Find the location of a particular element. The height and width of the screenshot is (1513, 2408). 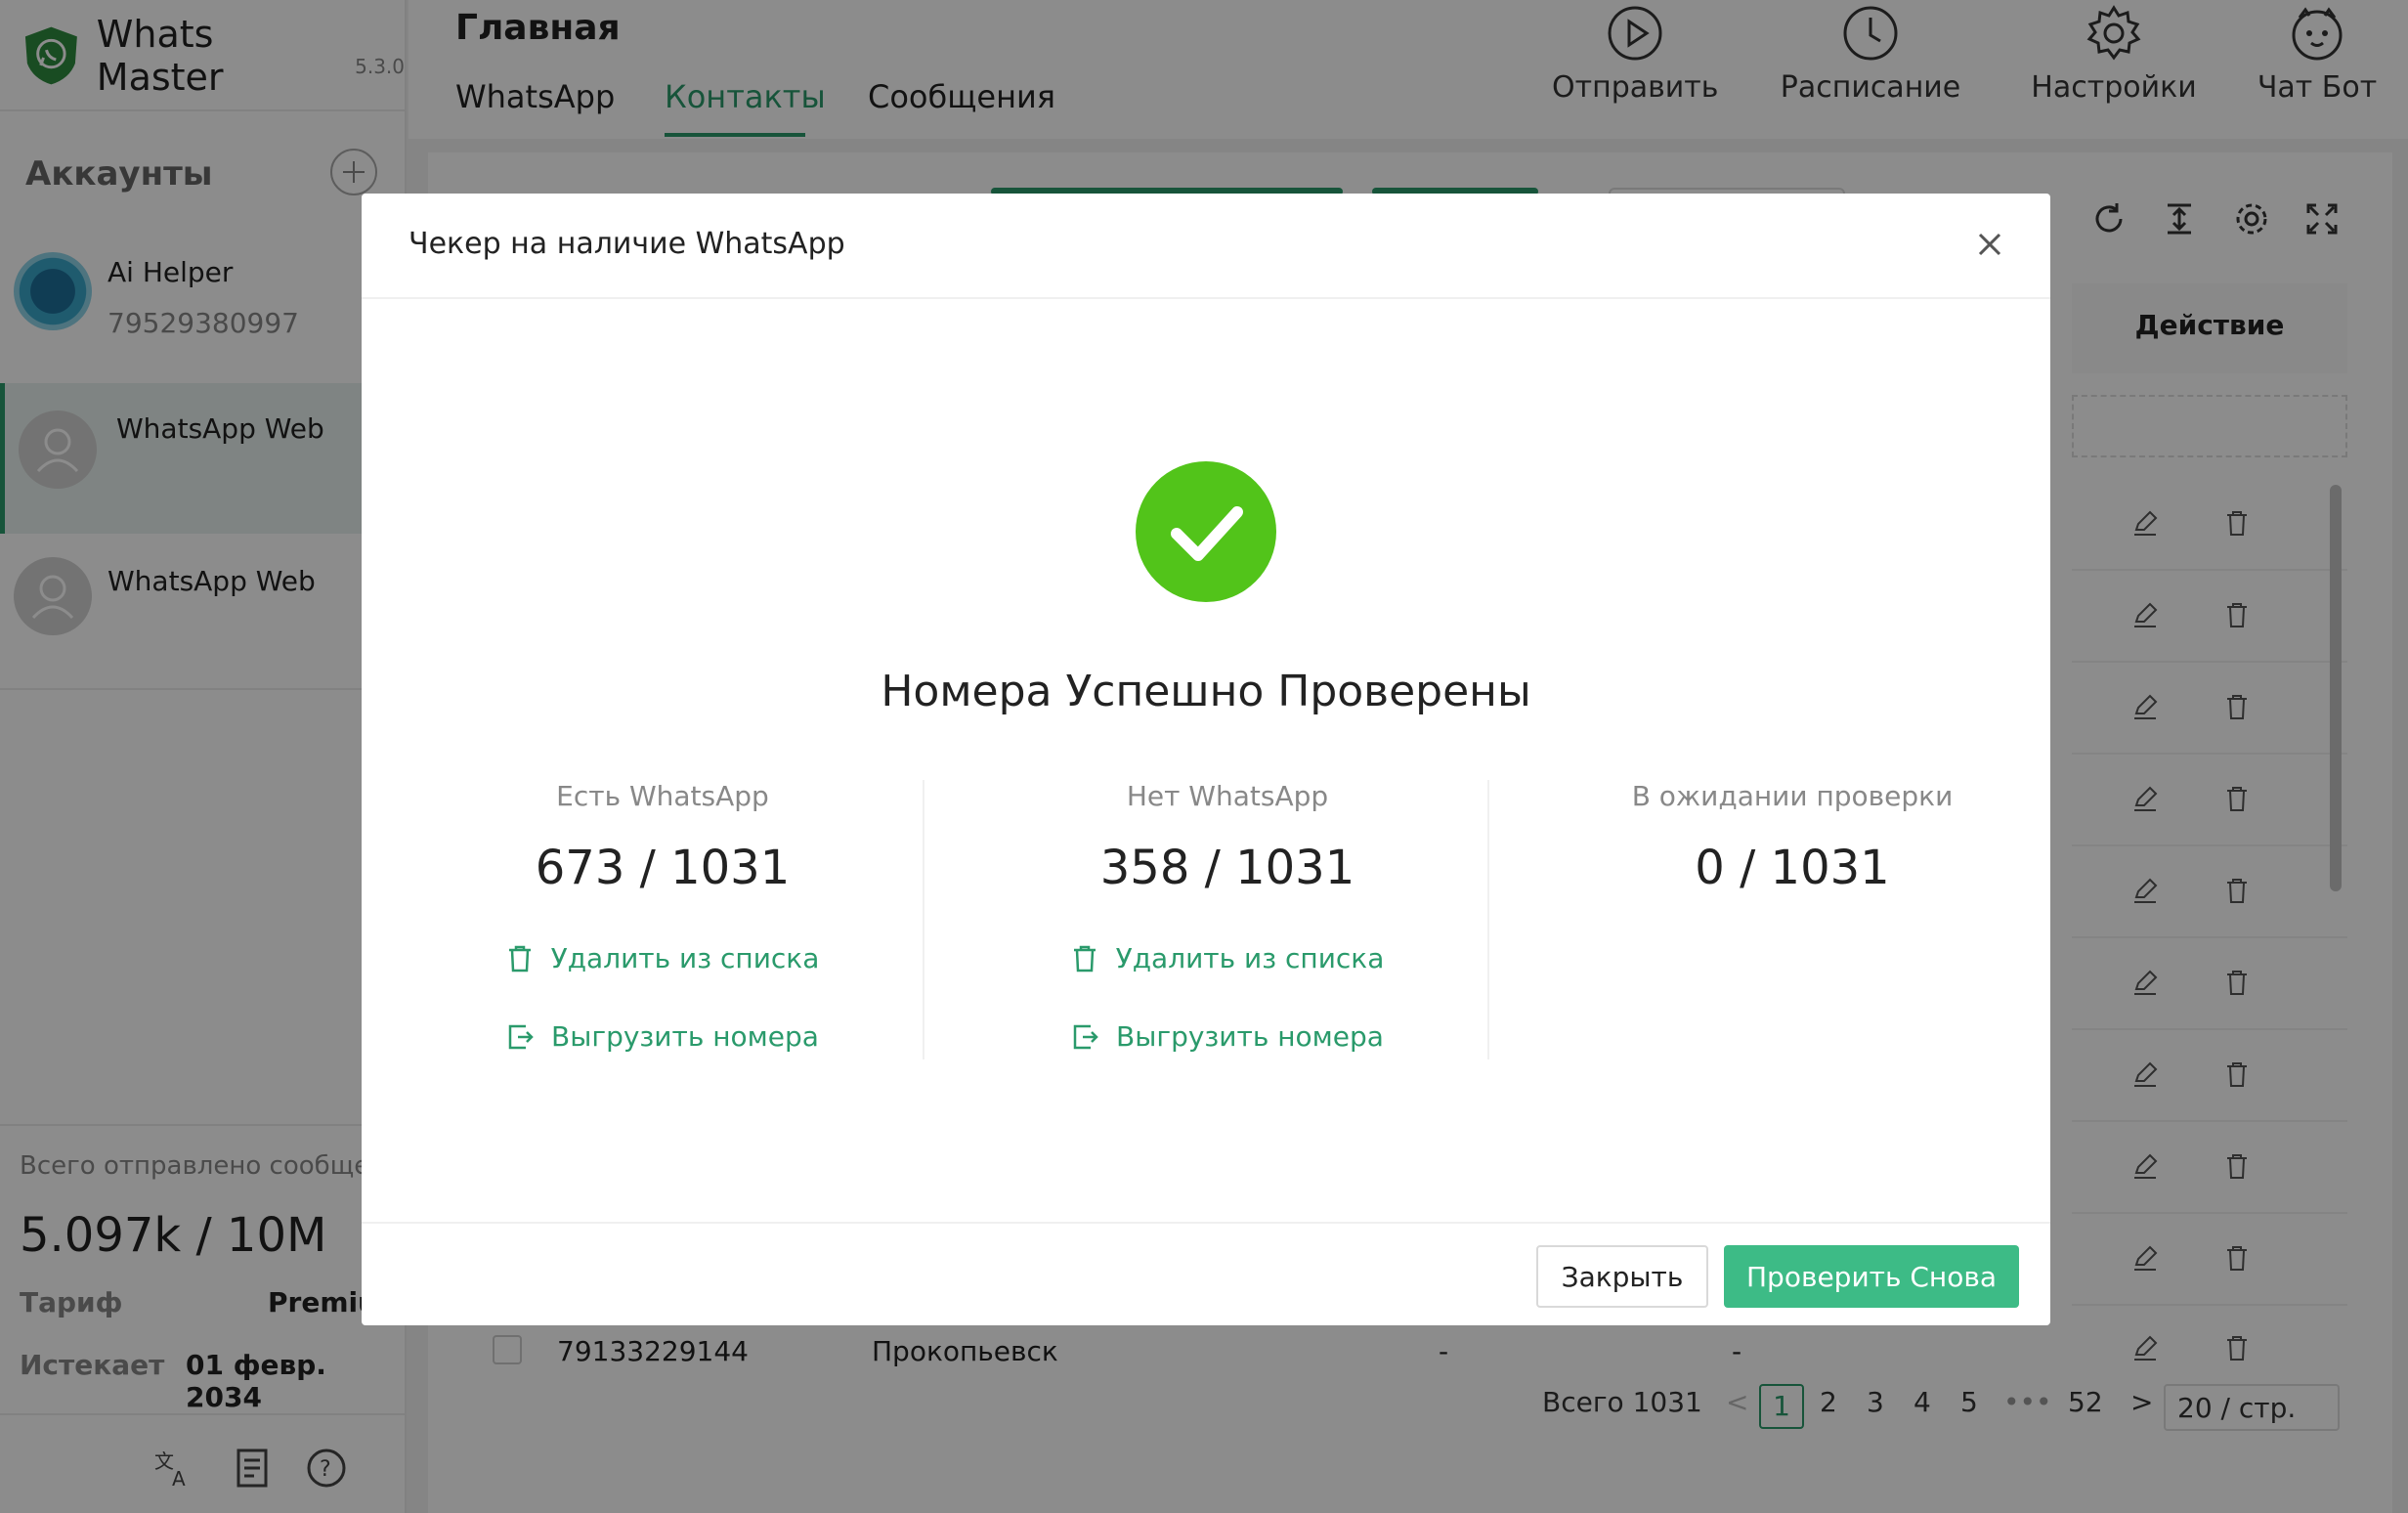

success-badge is located at coordinates (1206, 531).